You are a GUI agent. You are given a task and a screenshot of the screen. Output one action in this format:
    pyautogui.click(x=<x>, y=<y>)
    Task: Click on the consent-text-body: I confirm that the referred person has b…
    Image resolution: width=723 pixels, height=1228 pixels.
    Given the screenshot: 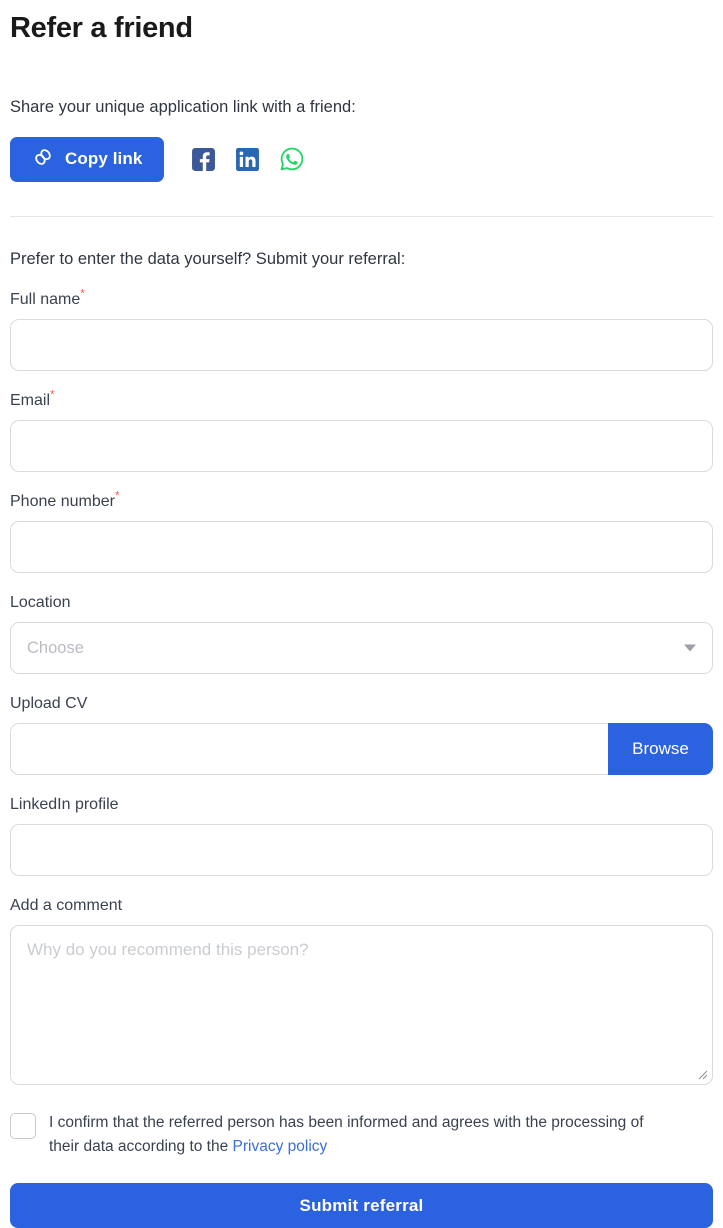 What is the action you would take?
    pyautogui.click(x=346, y=1134)
    